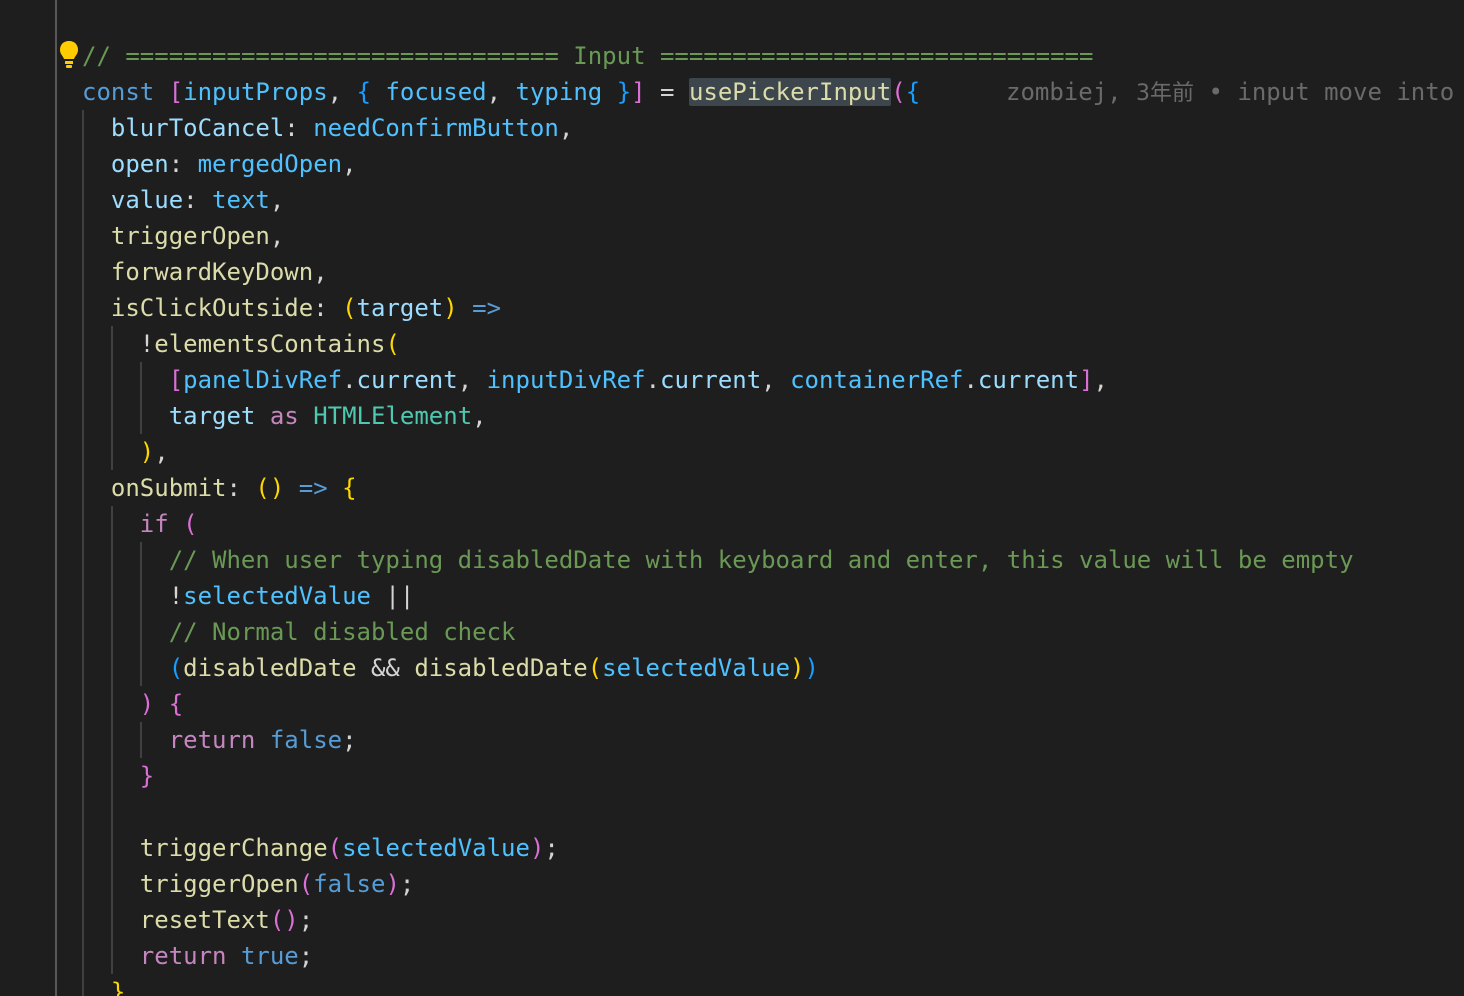 This screenshot has height=996, width=1464. Describe the element at coordinates (69, 55) in the screenshot. I see `lightbulb-icon` at that location.